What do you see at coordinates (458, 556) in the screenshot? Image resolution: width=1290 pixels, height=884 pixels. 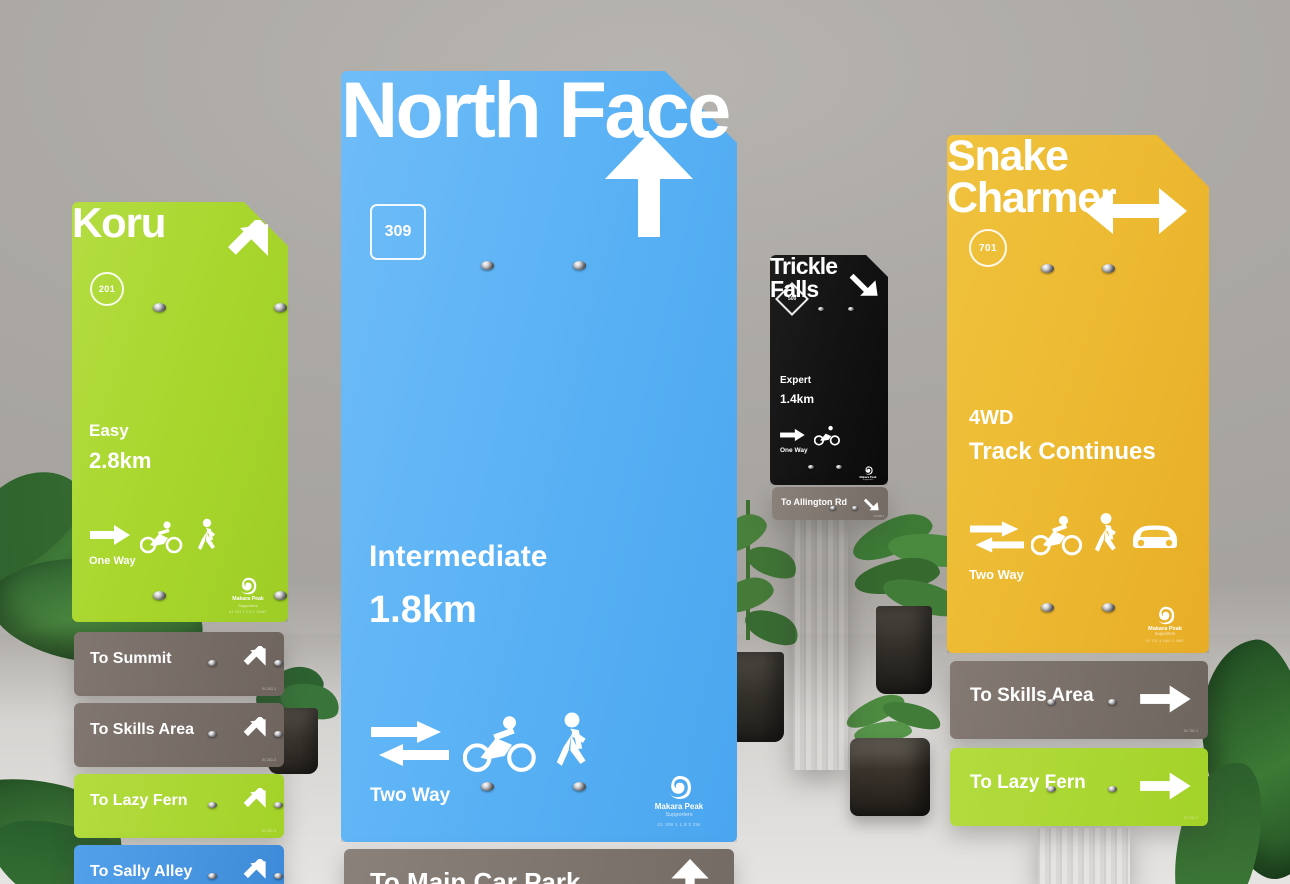 I see `sign-north-face-grade: Intermediate` at bounding box center [458, 556].